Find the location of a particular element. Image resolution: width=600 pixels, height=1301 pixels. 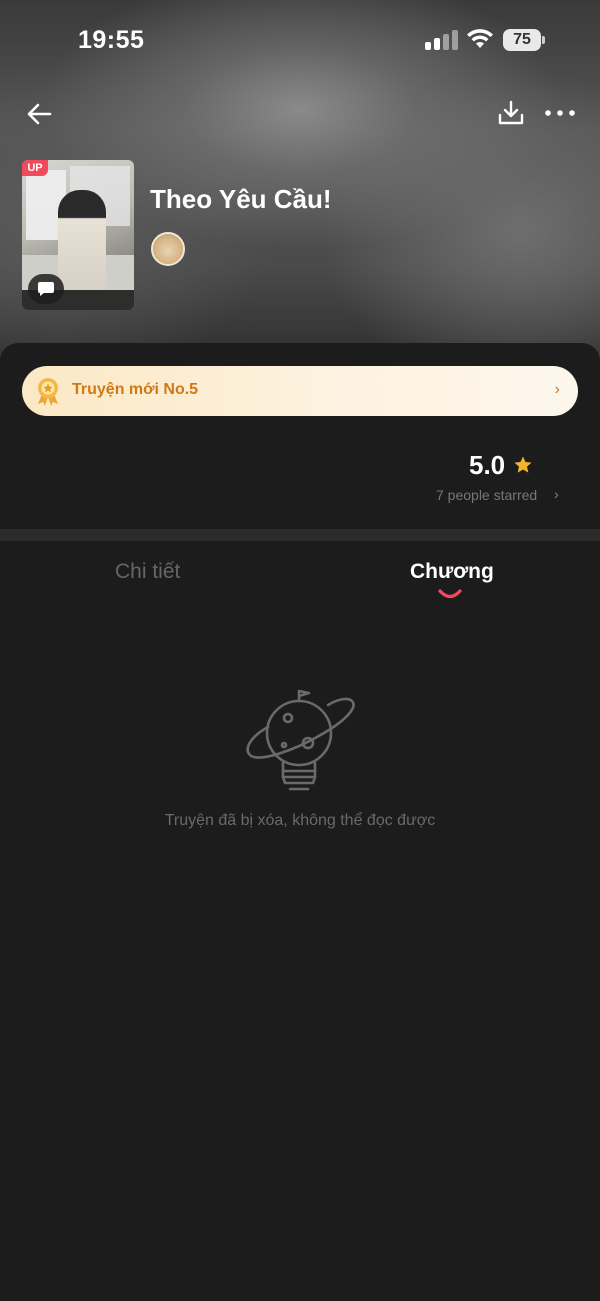

battery-nub is located at coordinates (543, 40).